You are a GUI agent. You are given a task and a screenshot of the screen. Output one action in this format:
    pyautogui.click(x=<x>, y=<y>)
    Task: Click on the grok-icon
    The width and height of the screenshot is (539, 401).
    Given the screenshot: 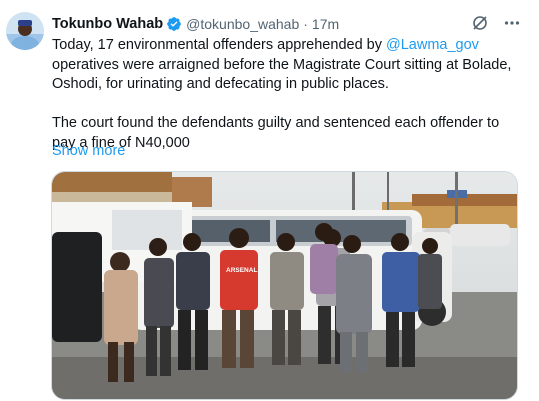 What is the action you would take?
    pyautogui.click(x=480, y=23)
    